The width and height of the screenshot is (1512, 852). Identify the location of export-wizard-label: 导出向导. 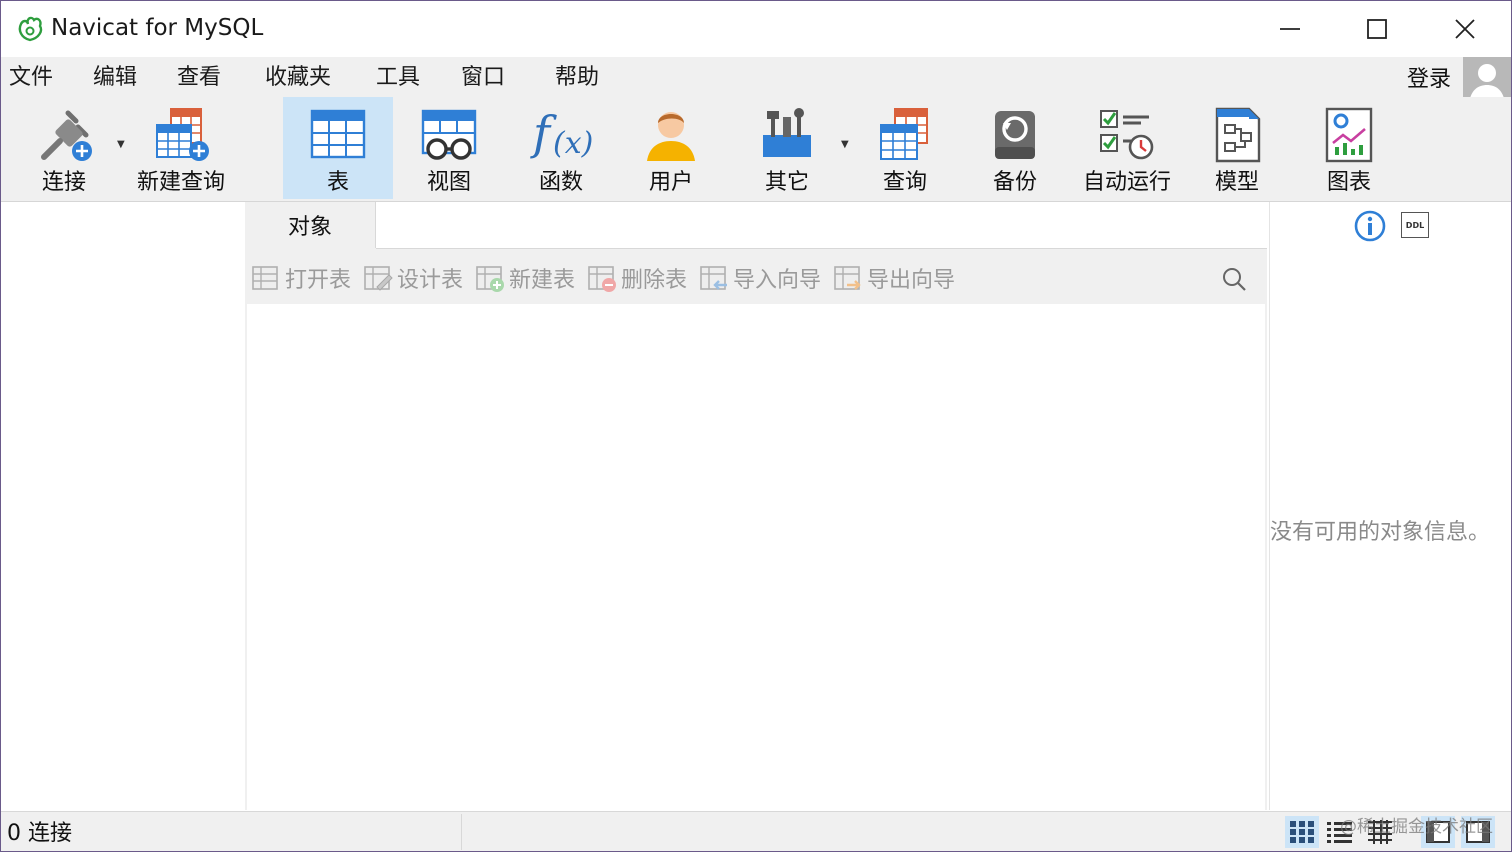
(911, 280).